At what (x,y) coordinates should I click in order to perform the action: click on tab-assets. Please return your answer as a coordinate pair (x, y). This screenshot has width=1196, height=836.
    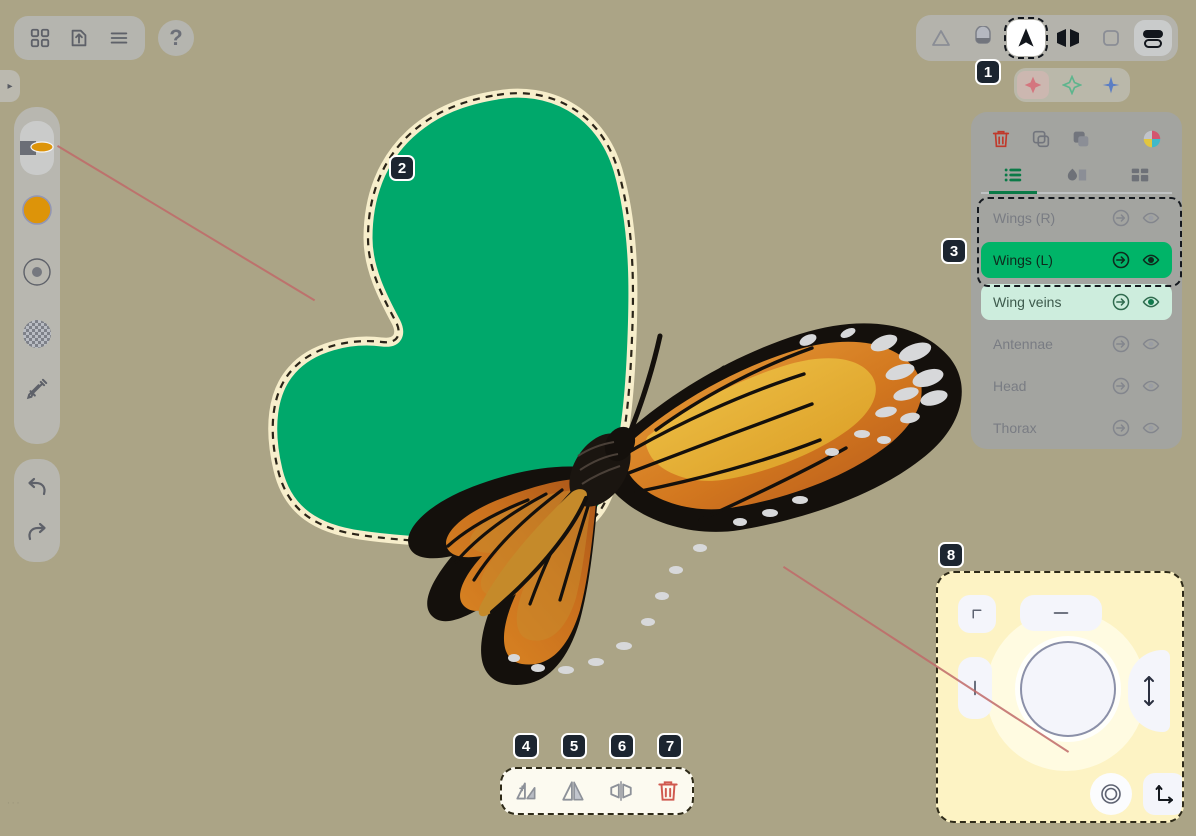
    Looking at the image, I should click on (1140, 175).